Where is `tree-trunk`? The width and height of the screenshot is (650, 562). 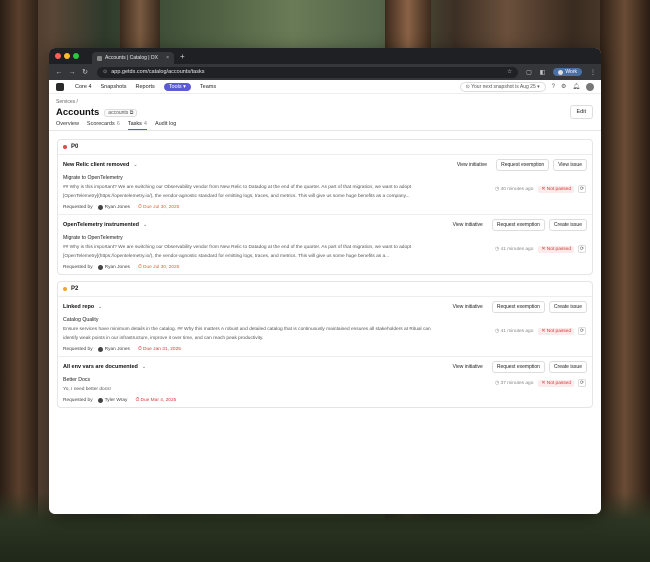 tree-trunk is located at coordinates (19, 281).